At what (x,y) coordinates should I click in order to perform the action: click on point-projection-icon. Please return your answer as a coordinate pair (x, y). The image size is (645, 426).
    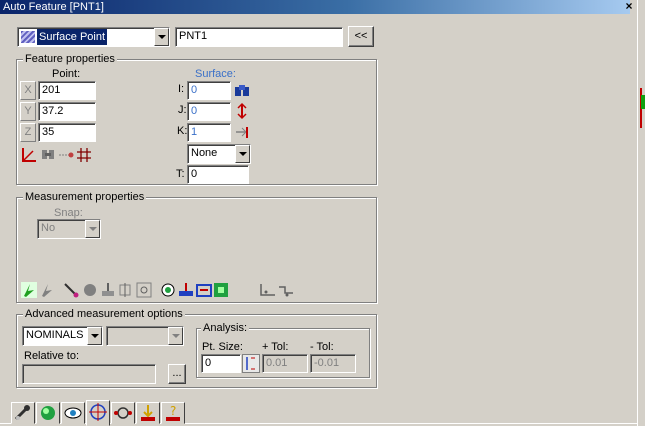
    Looking at the image, I should click on (66, 155).